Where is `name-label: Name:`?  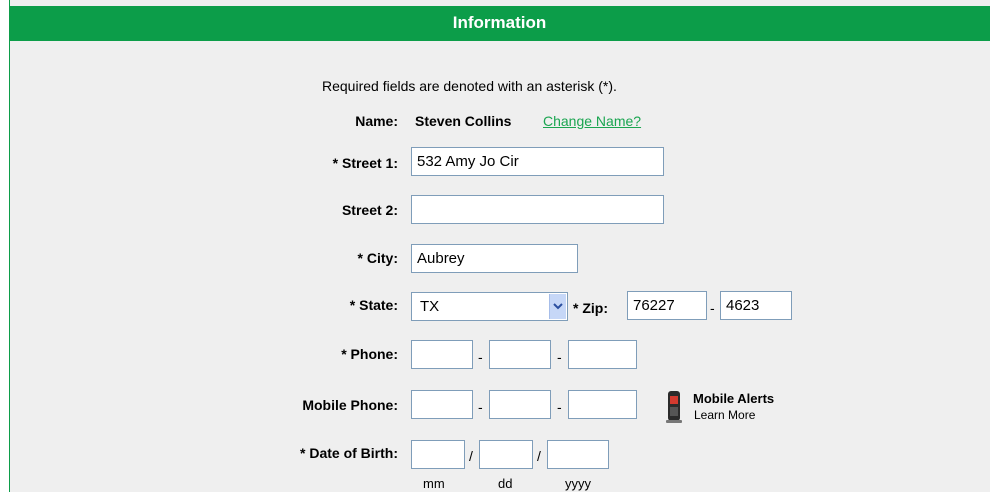
name-label: Name: is located at coordinates (376, 121).